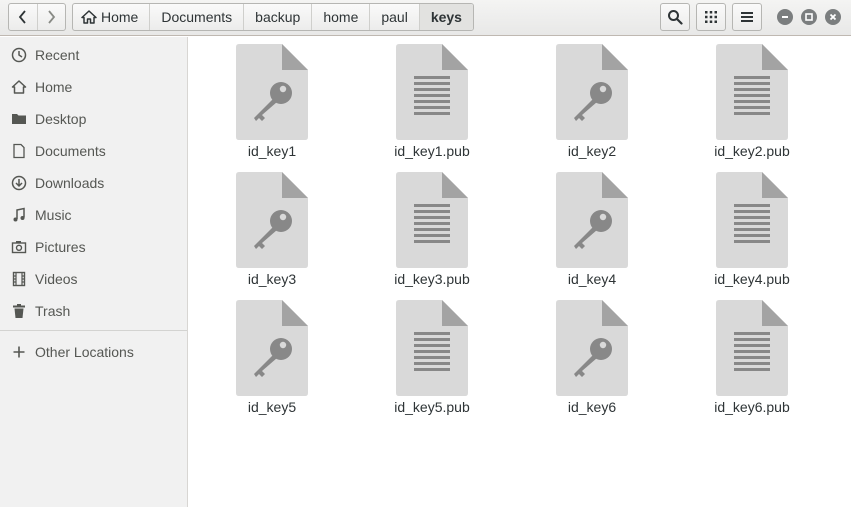 The height and width of the screenshot is (507, 851). What do you see at coordinates (592, 279) in the screenshot?
I see `file-name: id_key4` at bounding box center [592, 279].